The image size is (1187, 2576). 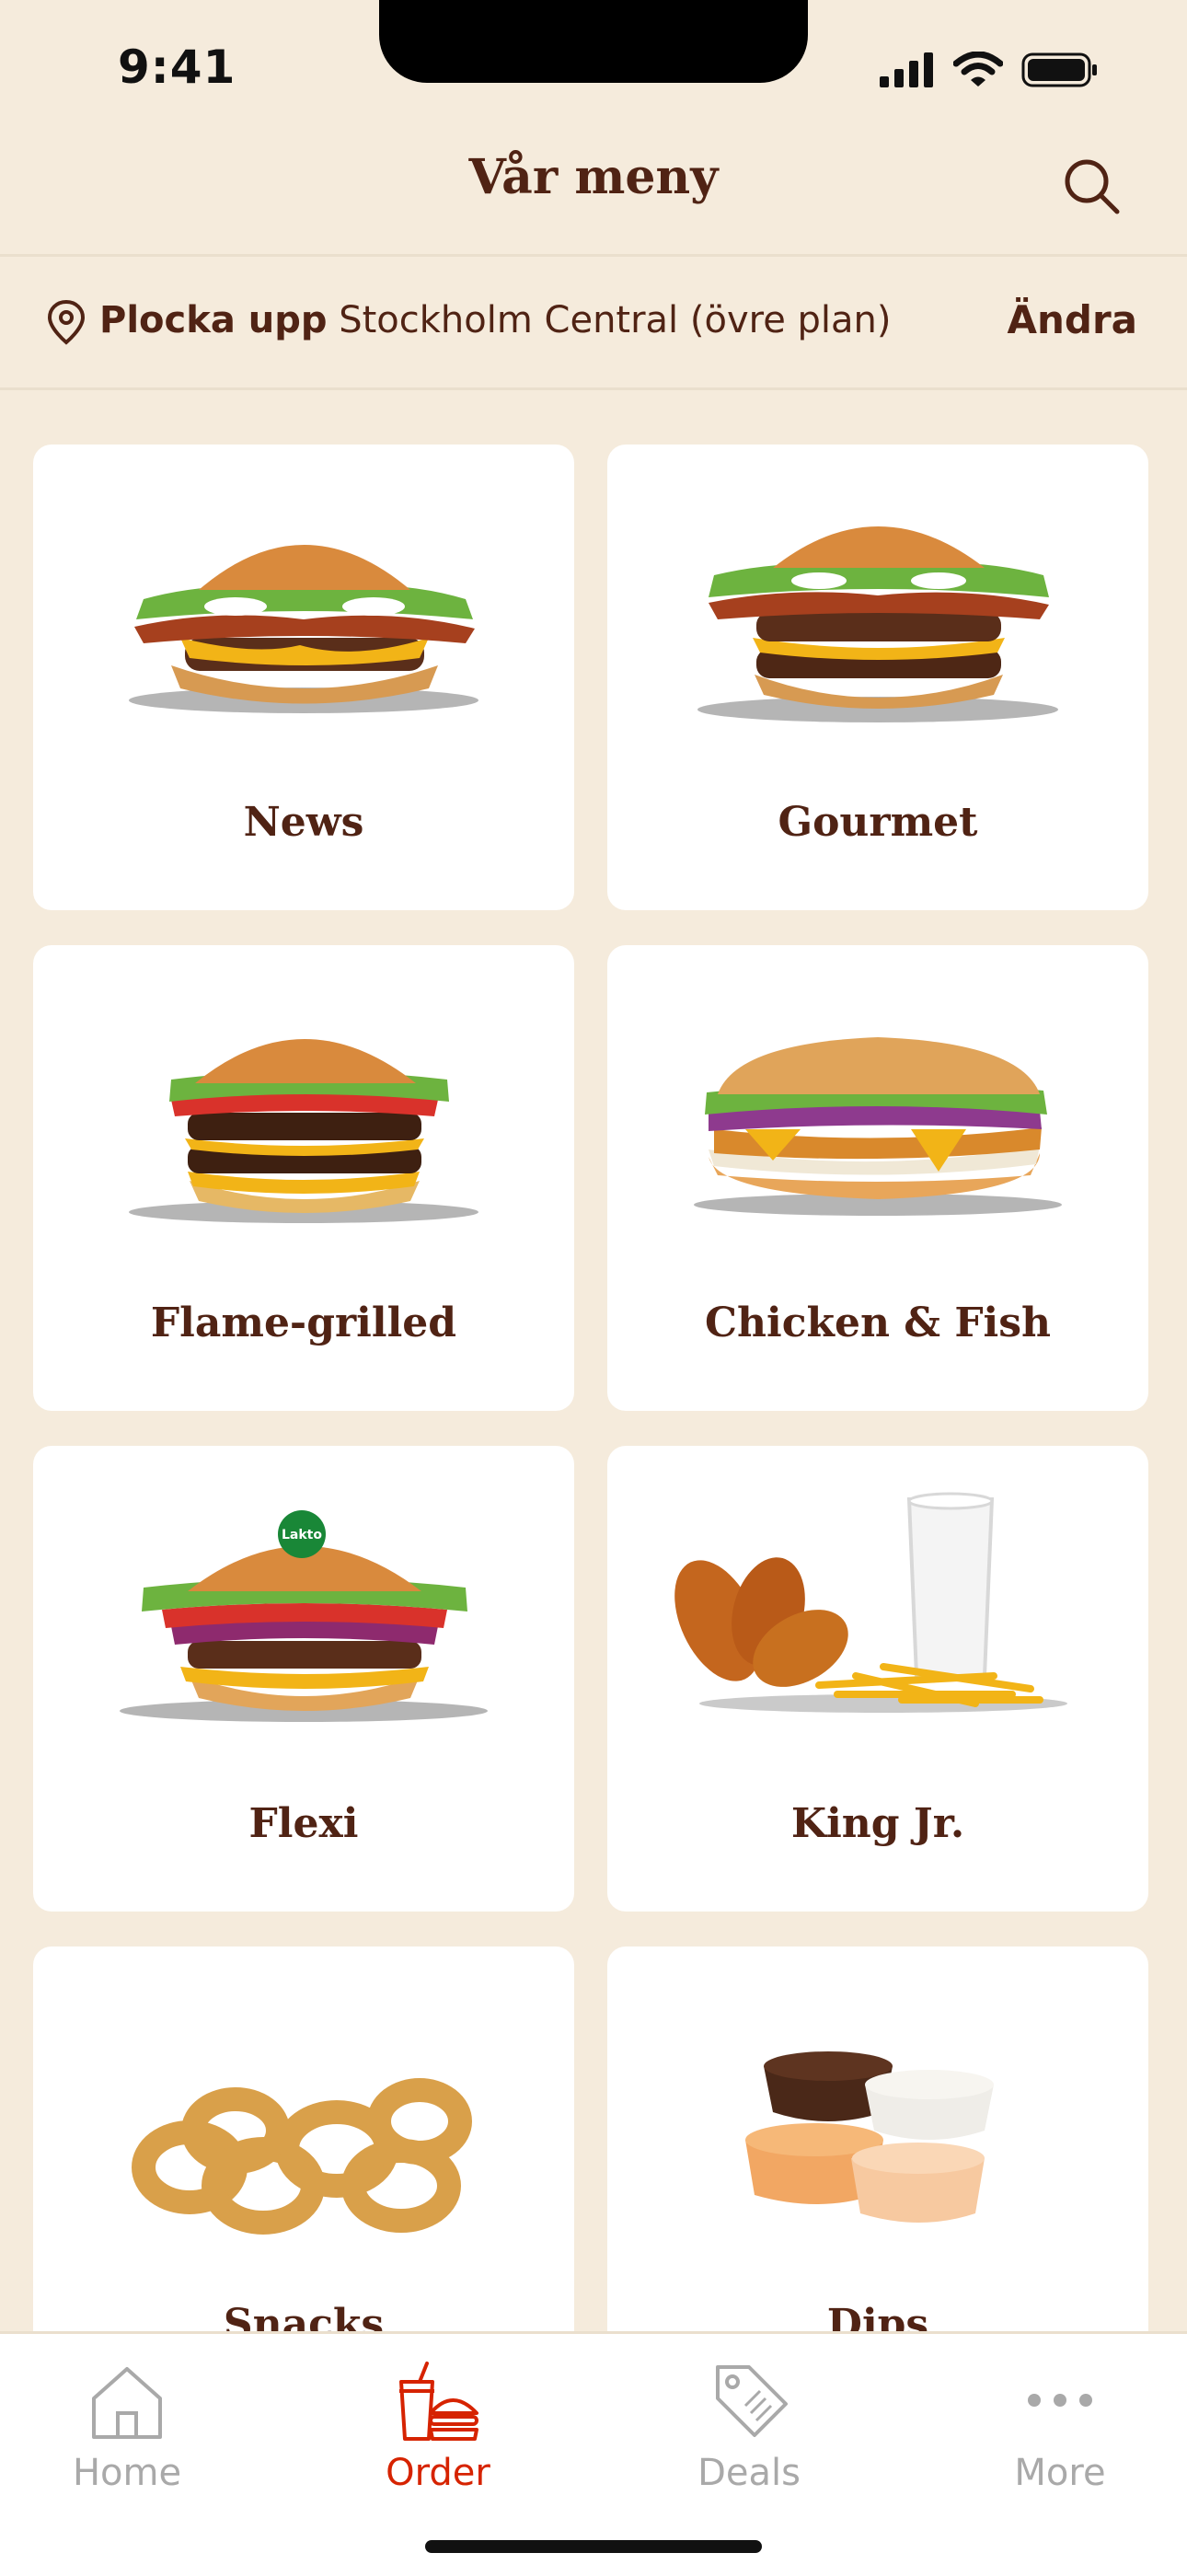 What do you see at coordinates (1059, 69) in the screenshot?
I see `battery-icon` at bounding box center [1059, 69].